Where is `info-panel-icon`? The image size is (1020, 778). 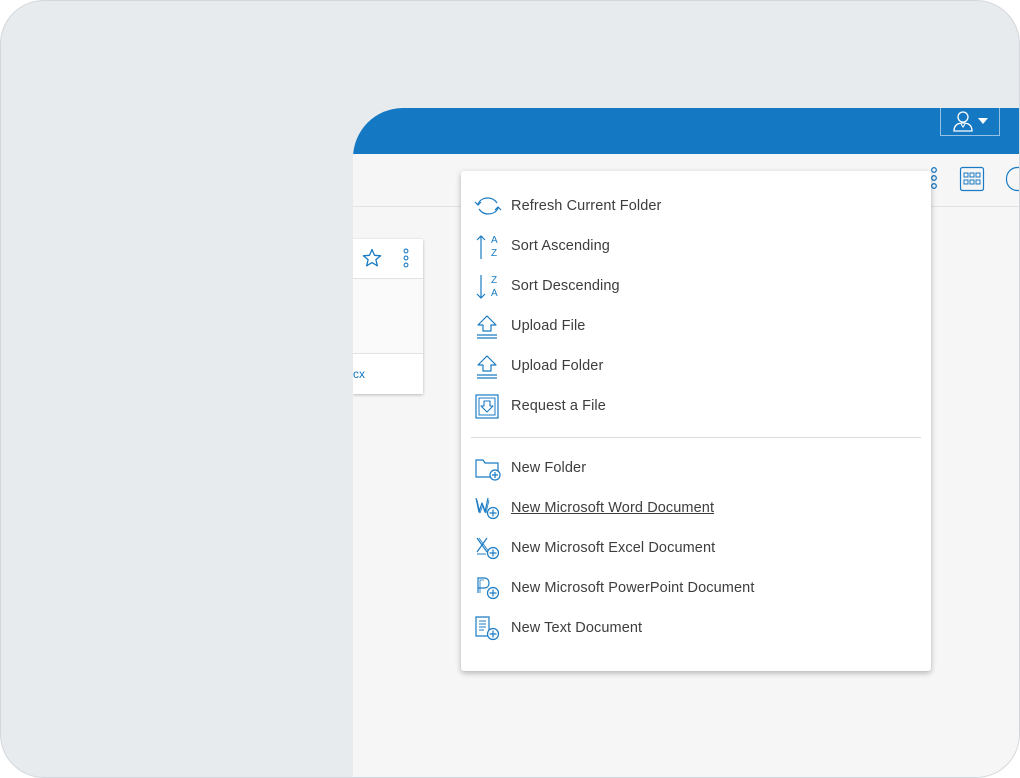 info-panel-icon is located at coordinates (1012, 179).